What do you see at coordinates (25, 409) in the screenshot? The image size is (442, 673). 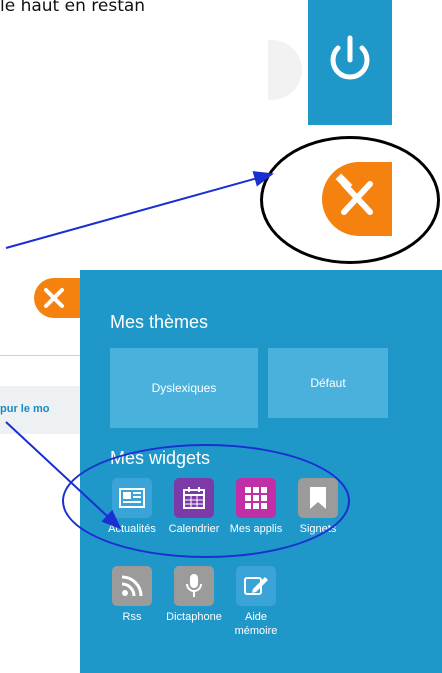 I see `side-link: pur le mo` at bounding box center [25, 409].